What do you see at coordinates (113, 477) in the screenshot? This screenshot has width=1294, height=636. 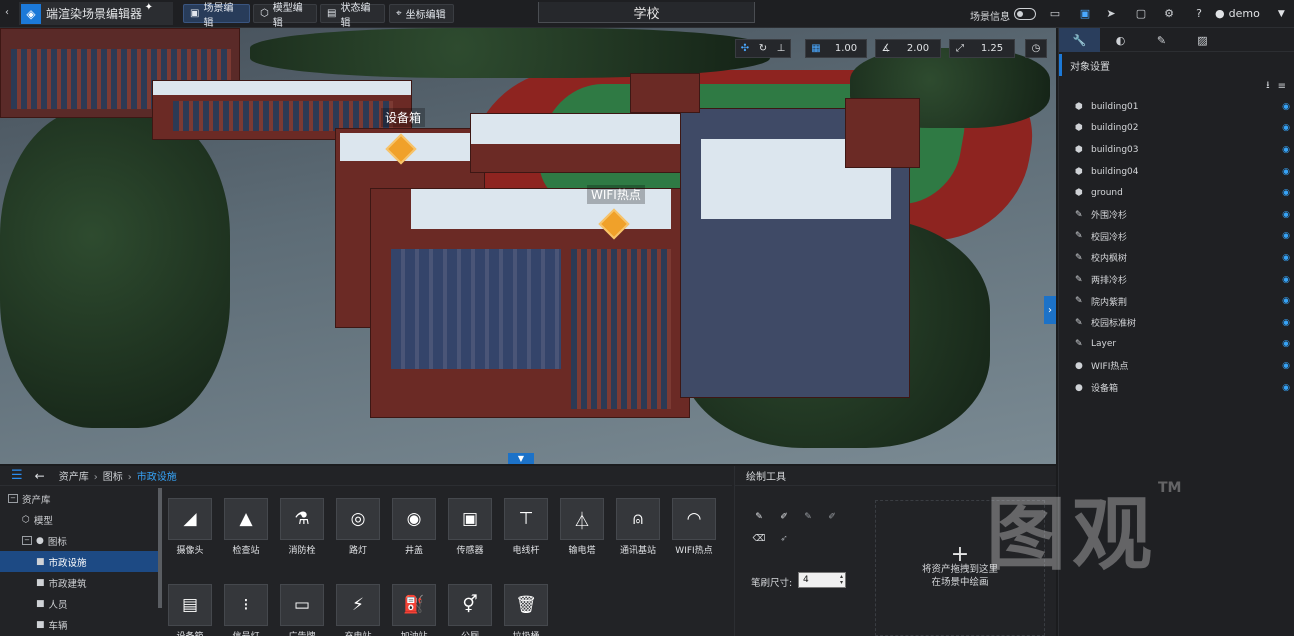 I see `breadcrumb-icons: 图标` at bounding box center [113, 477].